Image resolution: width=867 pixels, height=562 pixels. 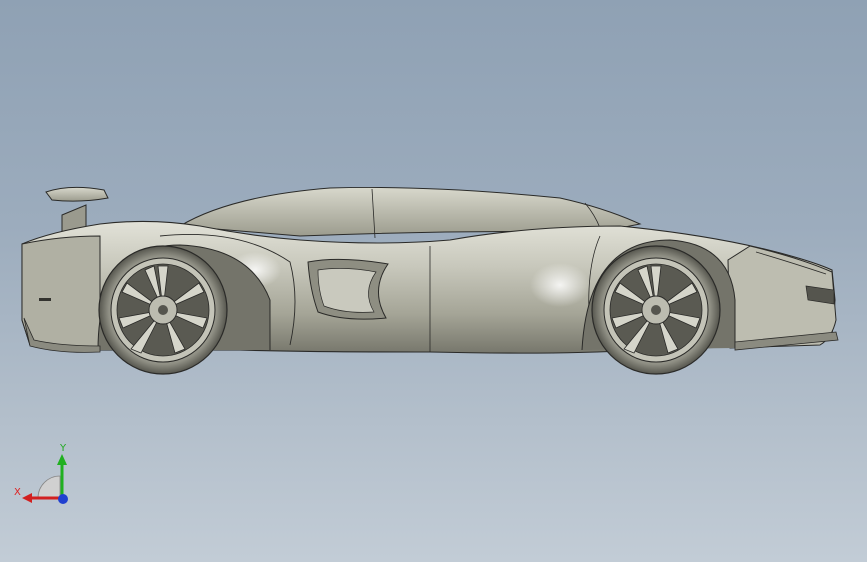 What do you see at coordinates (63, 499) in the screenshot?
I see `z-axis-dot` at bounding box center [63, 499].